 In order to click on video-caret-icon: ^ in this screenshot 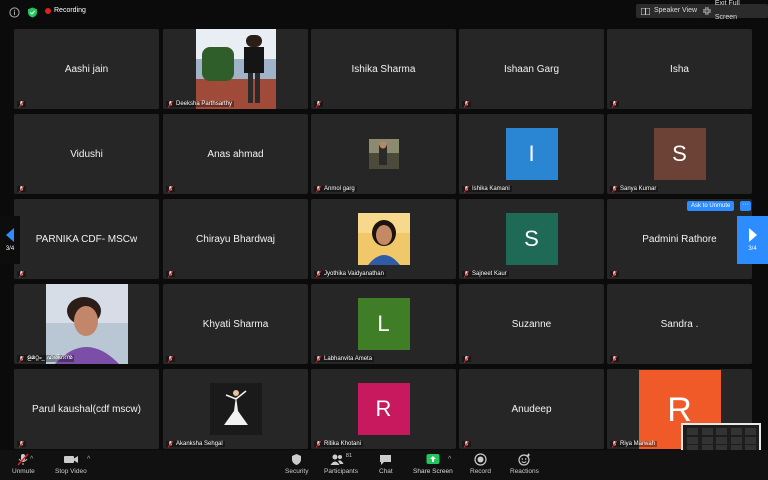, I will do `click(88, 459)`.